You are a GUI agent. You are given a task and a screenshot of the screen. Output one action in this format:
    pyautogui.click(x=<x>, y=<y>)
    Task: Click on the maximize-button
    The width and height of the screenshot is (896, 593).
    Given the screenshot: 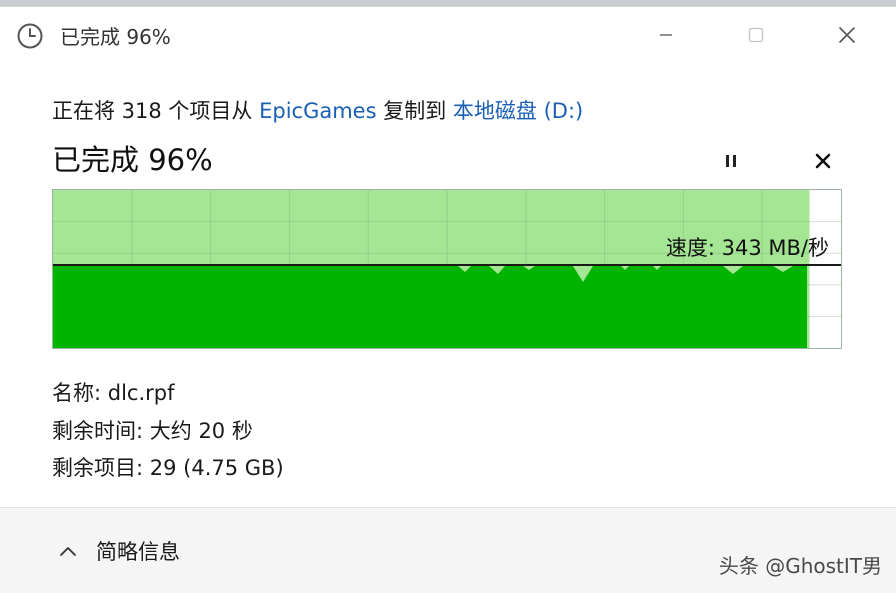 What is the action you would take?
    pyautogui.click(x=756, y=35)
    